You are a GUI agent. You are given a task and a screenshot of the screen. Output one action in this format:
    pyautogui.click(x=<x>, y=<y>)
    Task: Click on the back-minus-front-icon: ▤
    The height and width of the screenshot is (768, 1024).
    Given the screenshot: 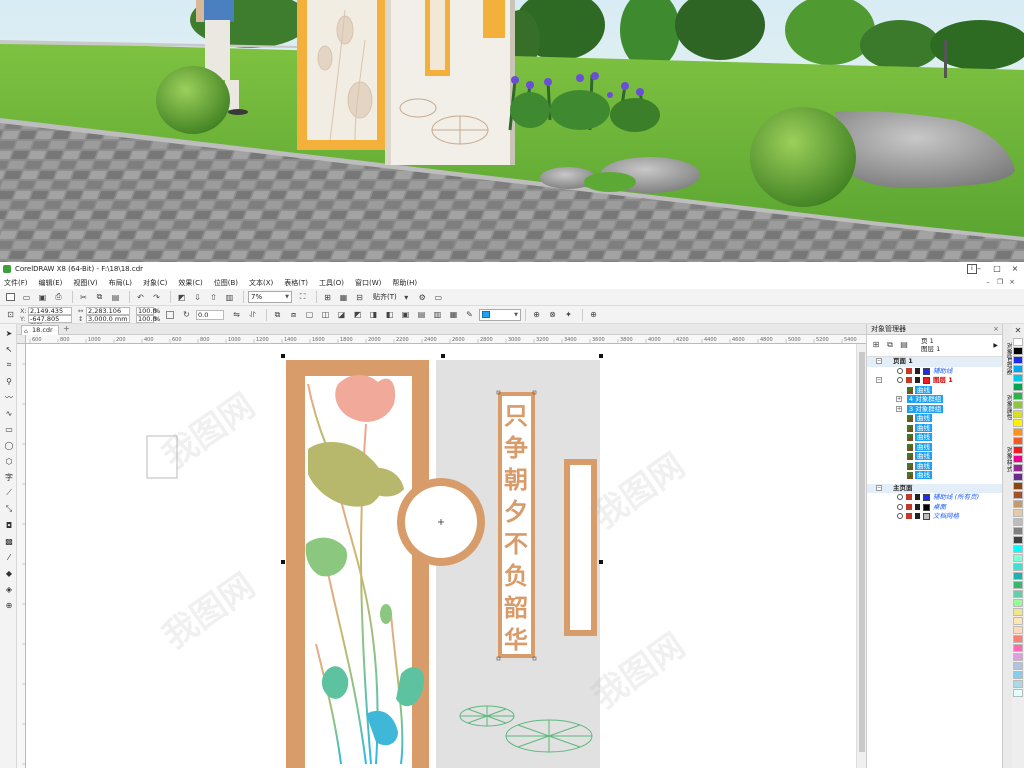 What is the action you would take?
    pyautogui.click(x=421, y=315)
    